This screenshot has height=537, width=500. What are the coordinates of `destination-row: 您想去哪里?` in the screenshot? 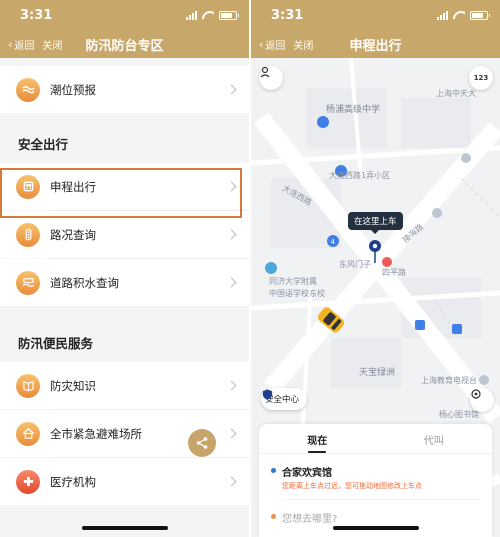 It's located at (375, 512).